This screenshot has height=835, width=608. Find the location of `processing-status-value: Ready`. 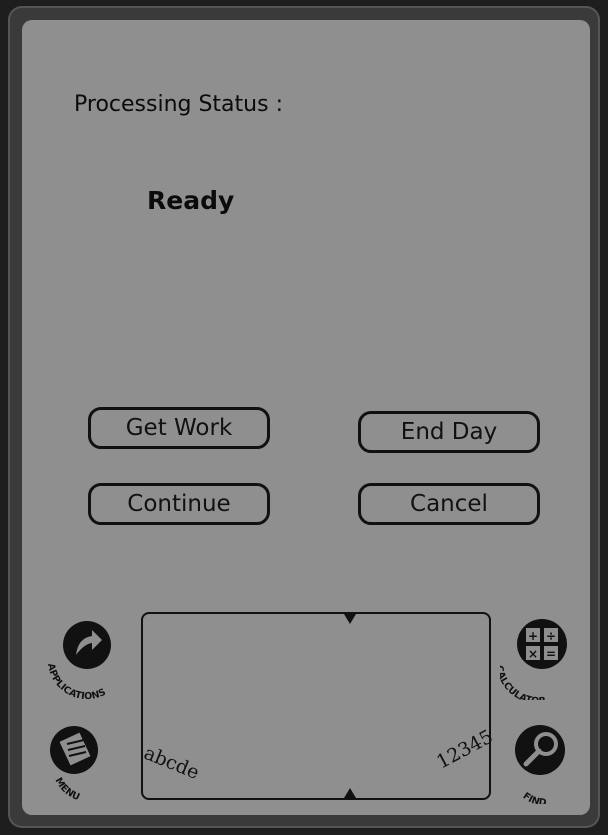

processing-status-value: Ready is located at coordinates (191, 200).